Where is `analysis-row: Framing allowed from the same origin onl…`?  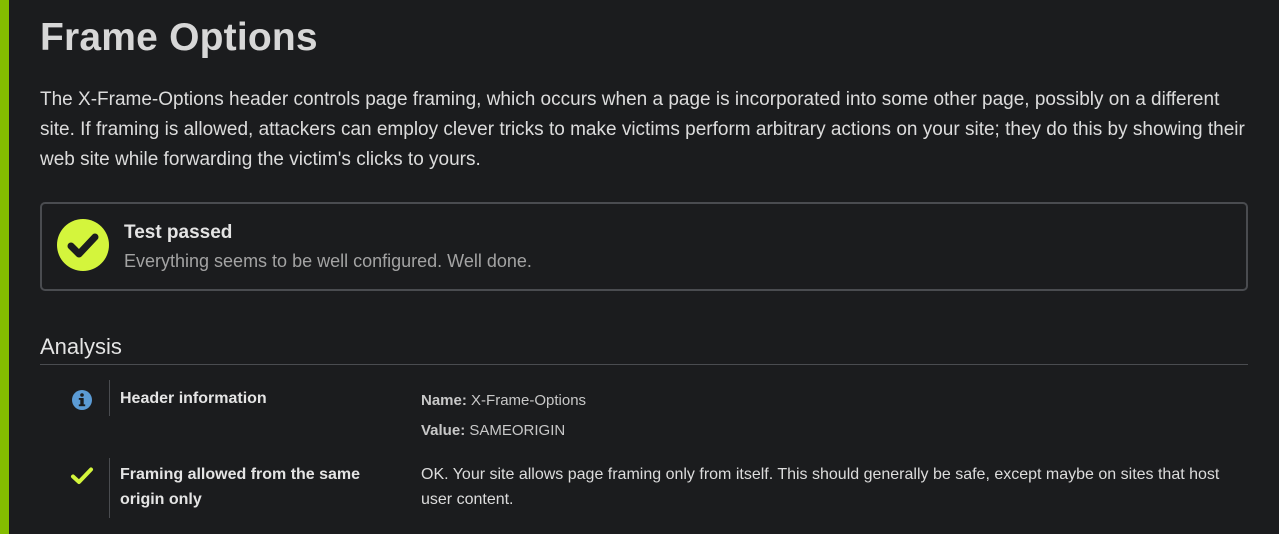
analysis-row: Framing allowed from the same origin onl… is located at coordinates (644, 489).